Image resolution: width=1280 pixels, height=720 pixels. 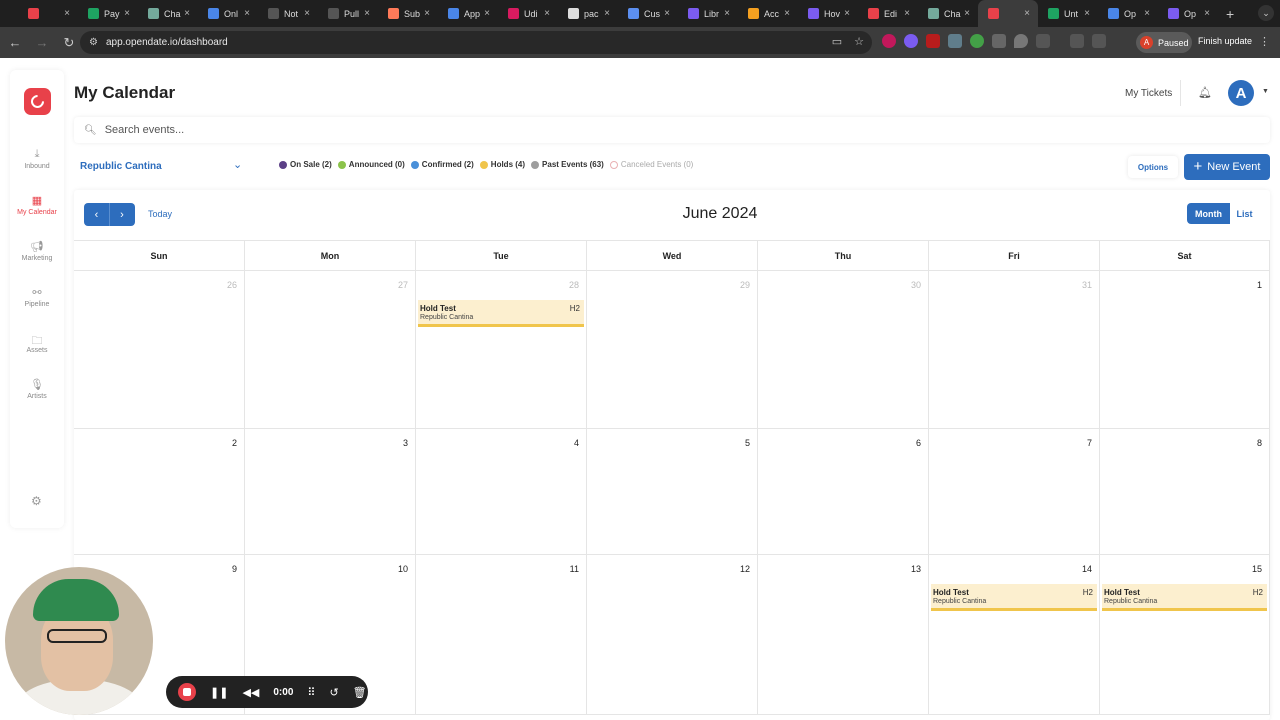 What do you see at coordinates (187, 692) in the screenshot?
I see `stop-recording-button` at bounding box center [187, 692].